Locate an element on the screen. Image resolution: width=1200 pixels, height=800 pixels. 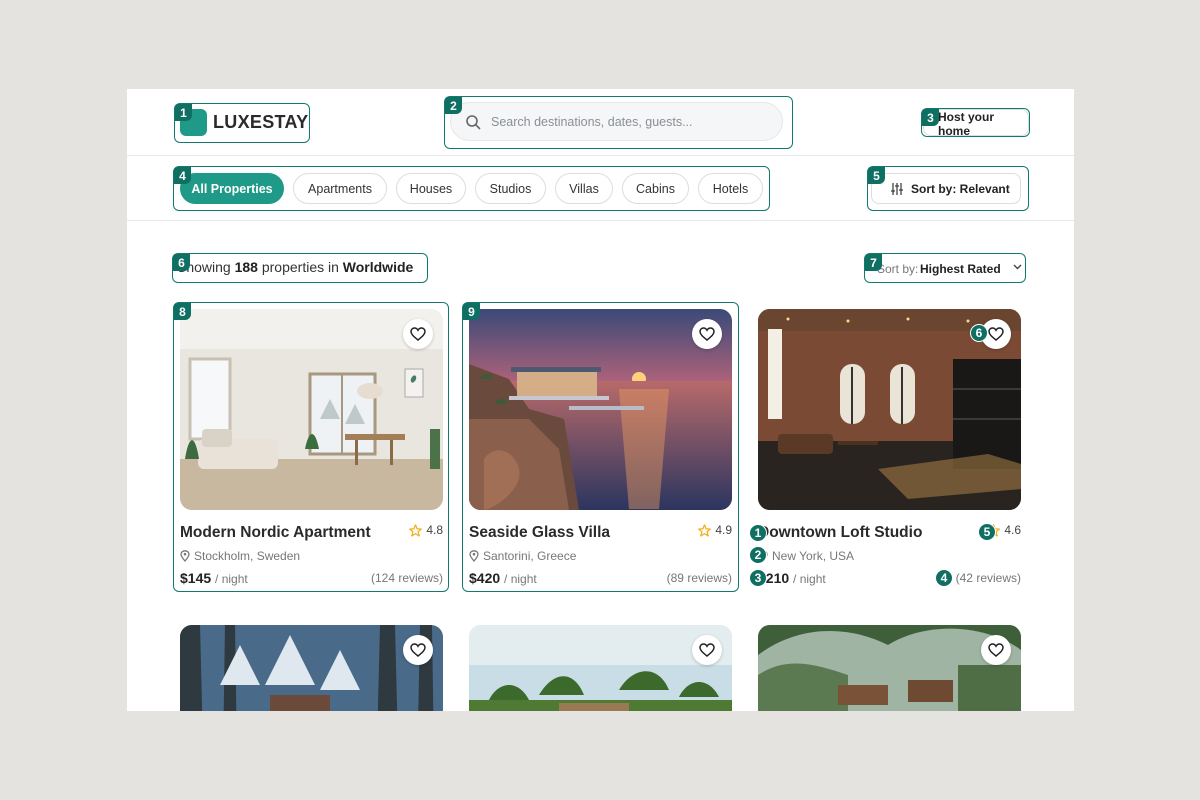
price-unit: / night is located at coordinates (809, 579).